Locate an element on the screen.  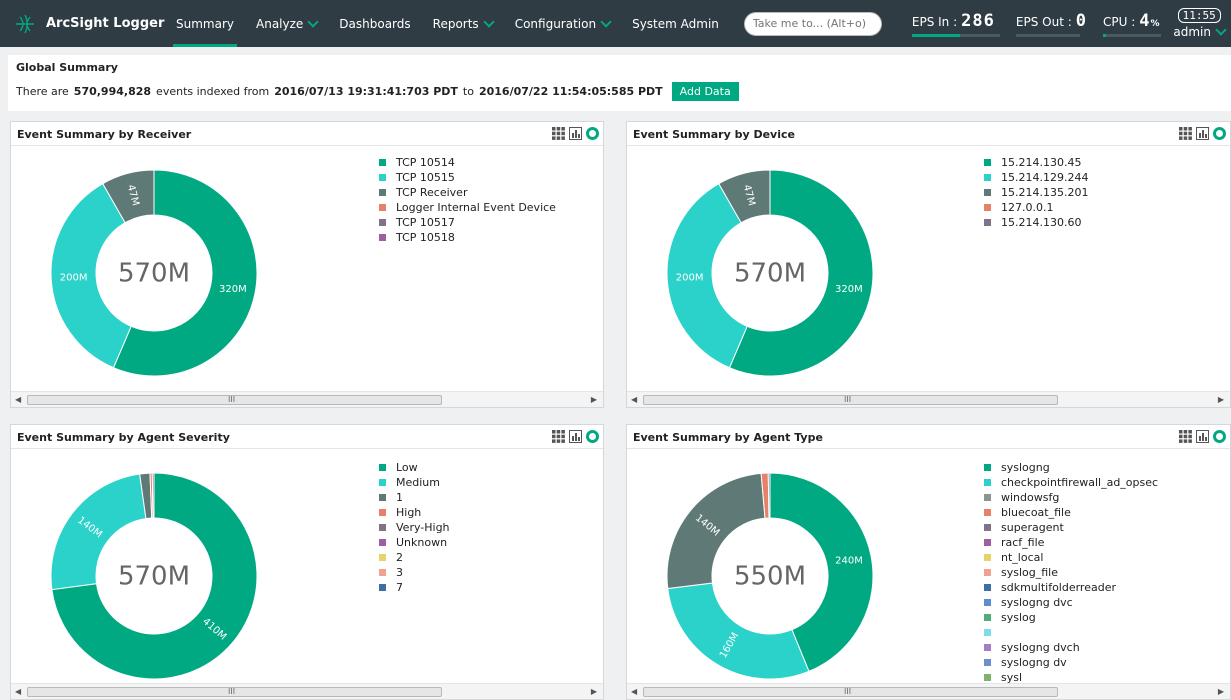
legend-item: High is located at coordinates (414, 512).